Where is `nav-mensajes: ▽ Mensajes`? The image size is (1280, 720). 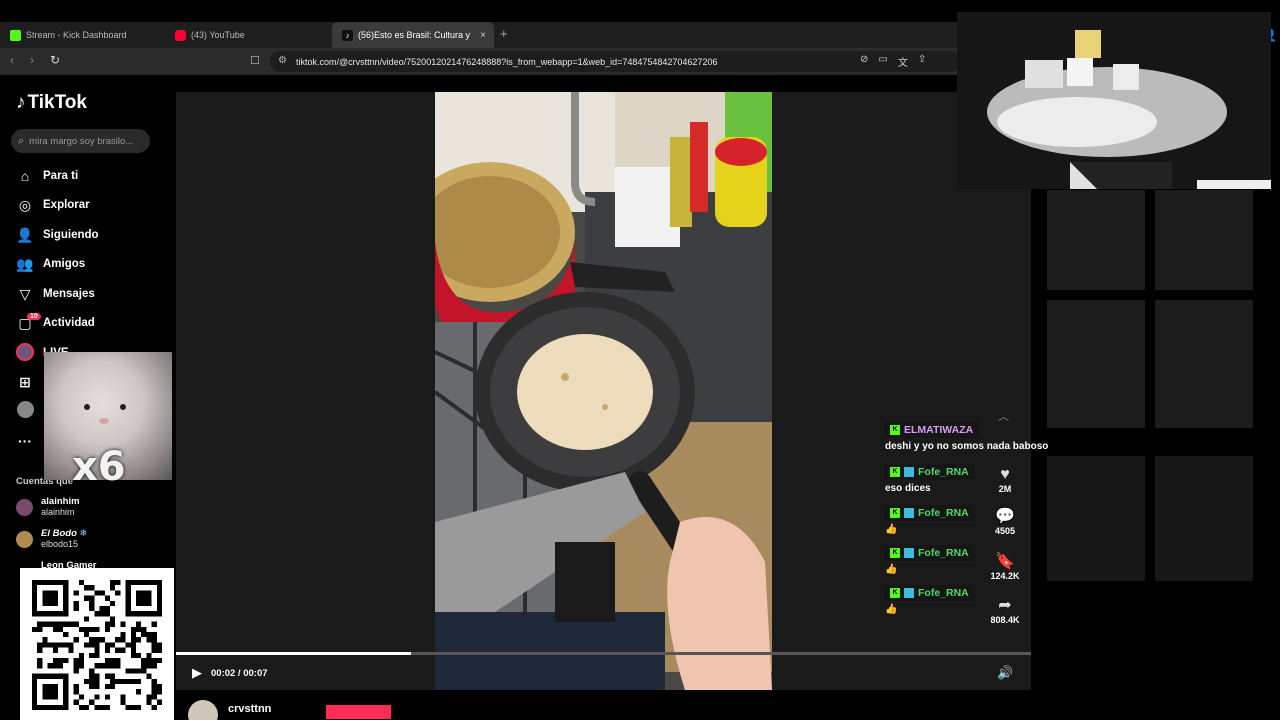 nav-mensajes: ▽ Mensajes is located at coordinates (55, 294).